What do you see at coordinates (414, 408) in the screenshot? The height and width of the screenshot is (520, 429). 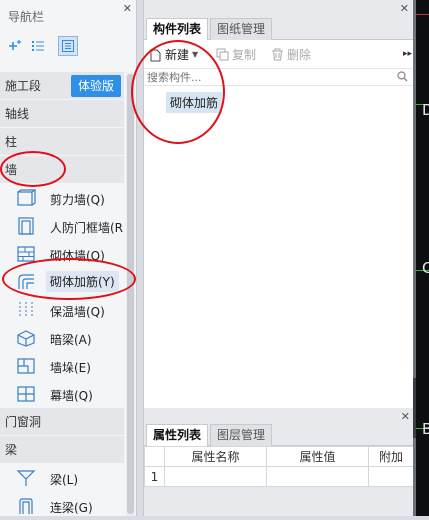 I see `canvas-scrollbar-thumb` at bounding box center [414, 408].